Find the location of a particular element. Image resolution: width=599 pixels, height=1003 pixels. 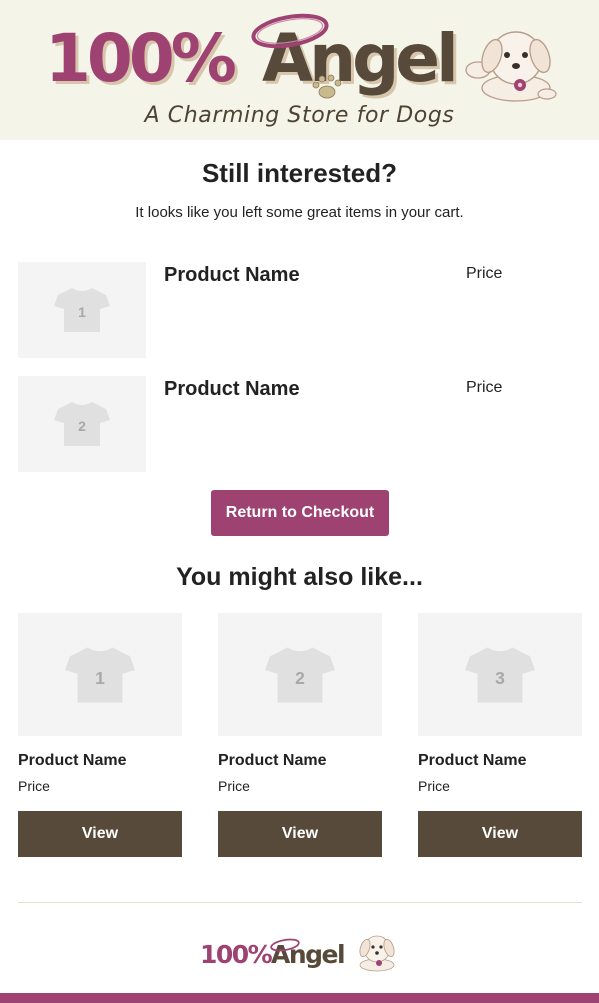

cart-item: 2 Product Name Price is located at coordinates (298, 424).